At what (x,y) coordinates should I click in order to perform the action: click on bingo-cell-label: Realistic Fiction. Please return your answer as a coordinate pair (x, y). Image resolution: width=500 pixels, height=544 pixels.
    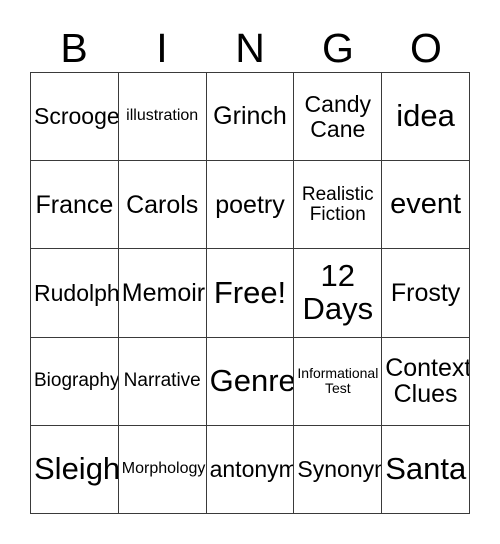
    Looking at the image, I should click on (337, 204).